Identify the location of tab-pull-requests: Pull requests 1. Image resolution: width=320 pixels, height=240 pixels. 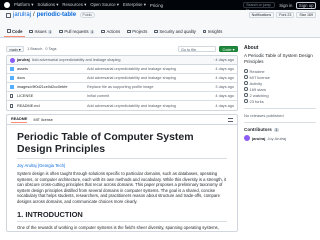
(76, 32).